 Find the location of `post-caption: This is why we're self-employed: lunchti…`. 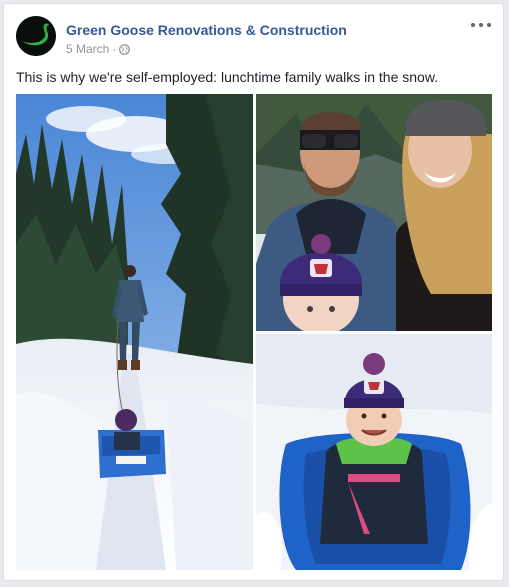

post-caption: This is why we're self-employed: lunchti… is located at coordinates (227, 77).